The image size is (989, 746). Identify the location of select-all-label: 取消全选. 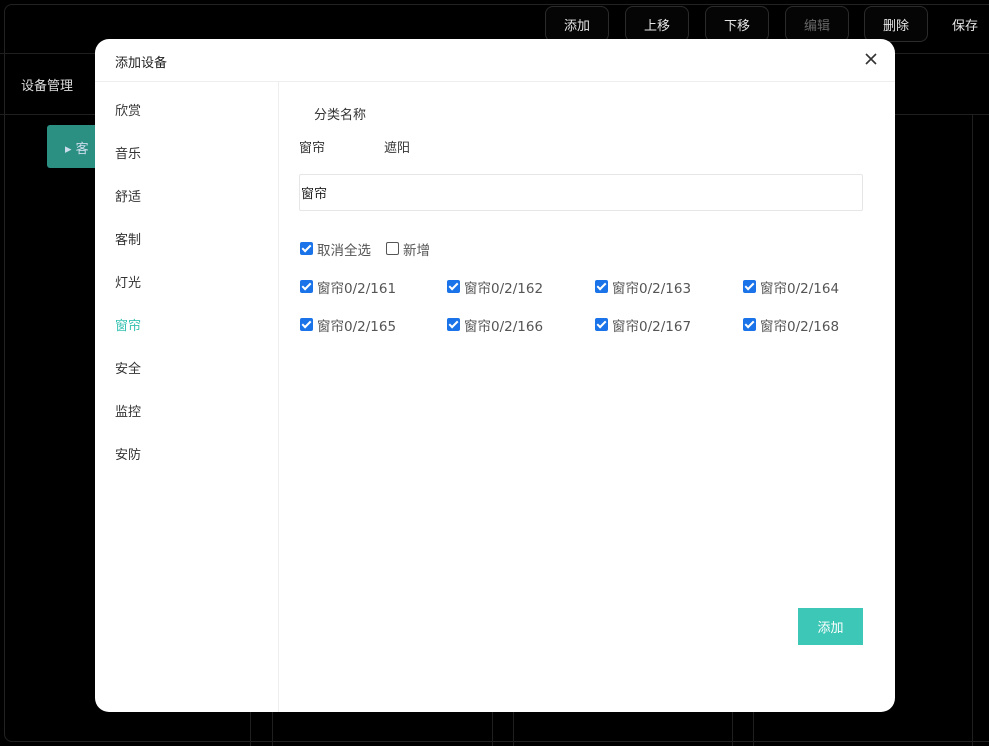
(344, 251).